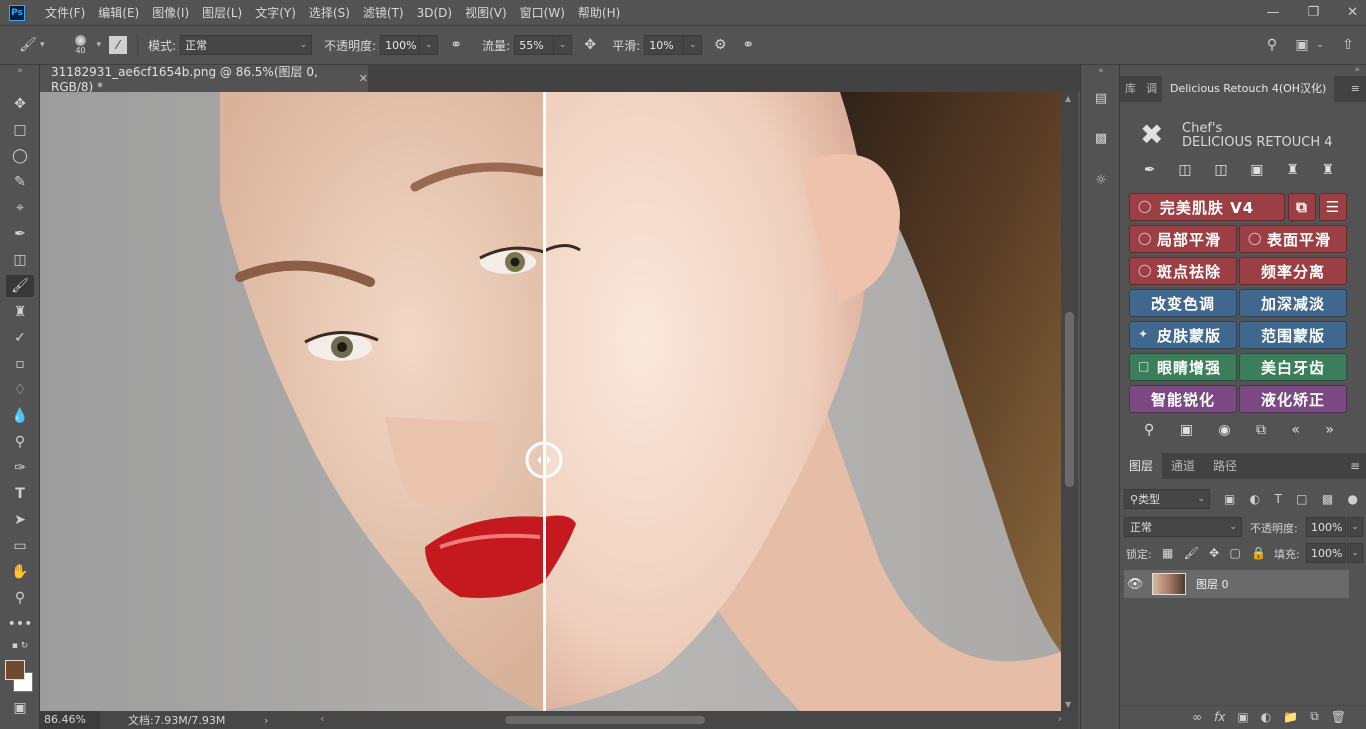  I want to click on crop-tool-icon: ⌖, so click(20, 208).